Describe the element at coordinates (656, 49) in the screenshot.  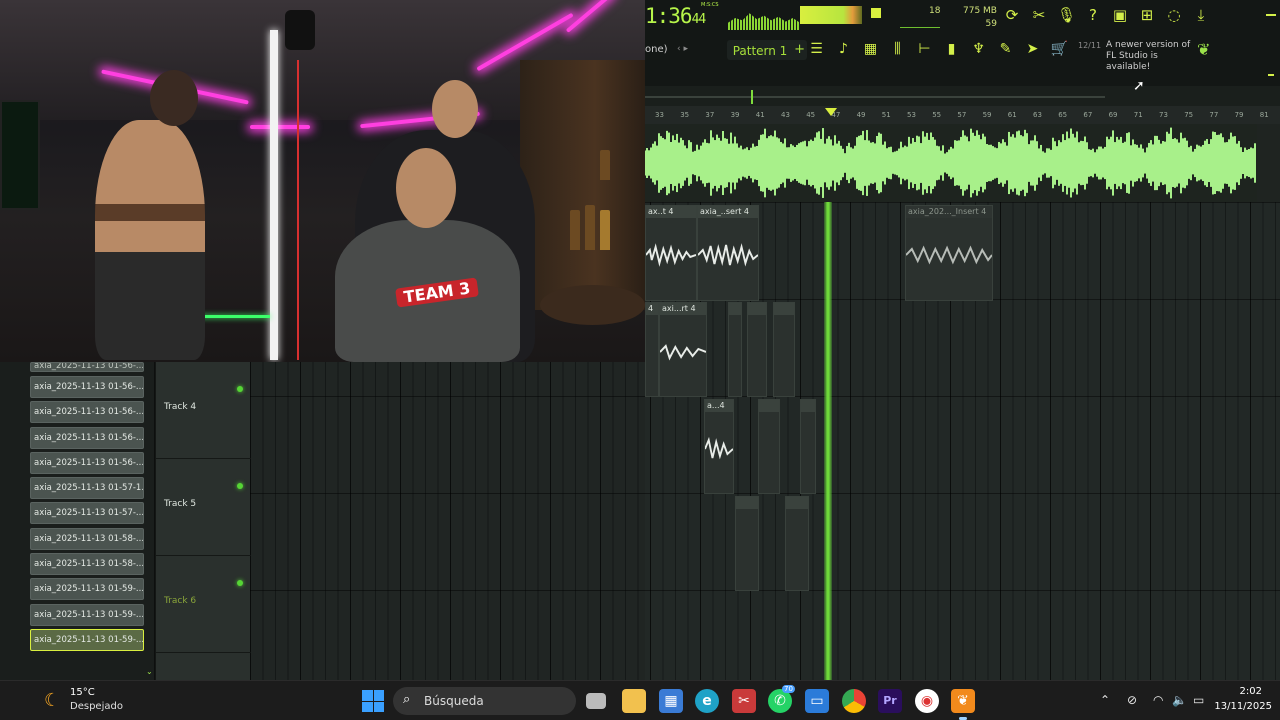
I see `mode-label: one)` at that location.